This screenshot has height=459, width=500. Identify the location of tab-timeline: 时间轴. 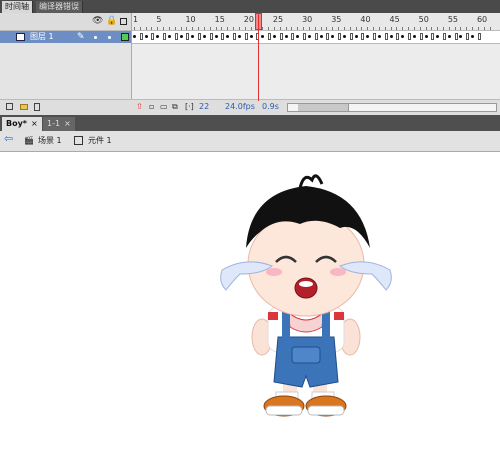
(17, 7).